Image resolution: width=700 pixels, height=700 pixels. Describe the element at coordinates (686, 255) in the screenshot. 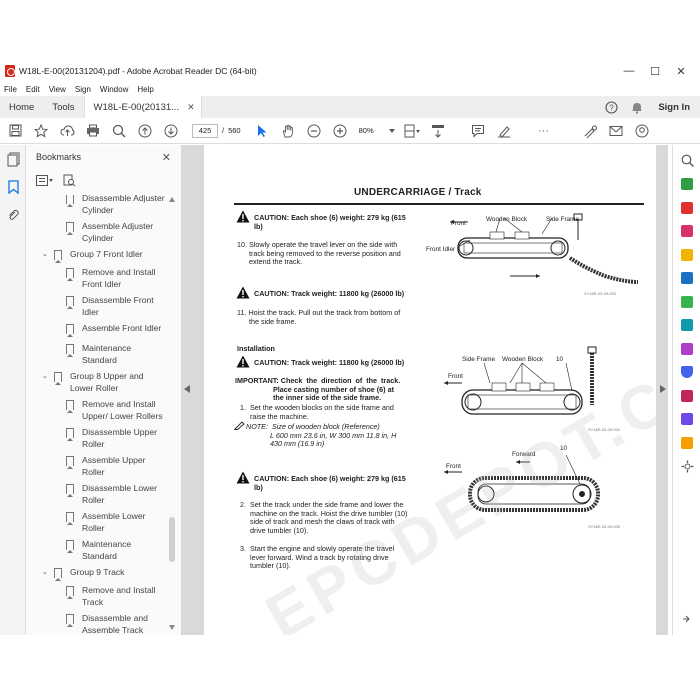

I see `comment-tool-icon` at that location.